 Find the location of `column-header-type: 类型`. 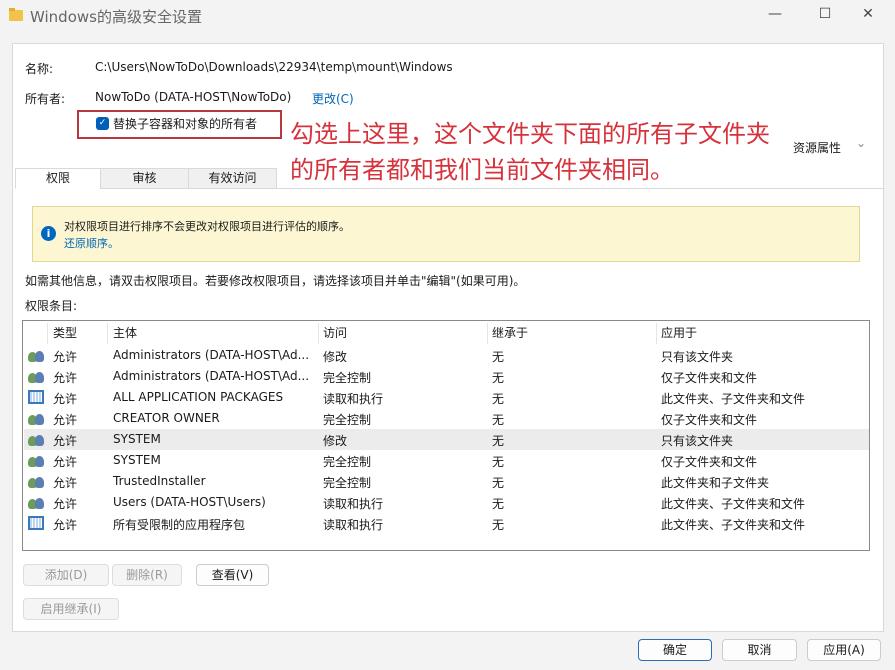

column-header-type: 类型 is located at coordinates (65, 333).